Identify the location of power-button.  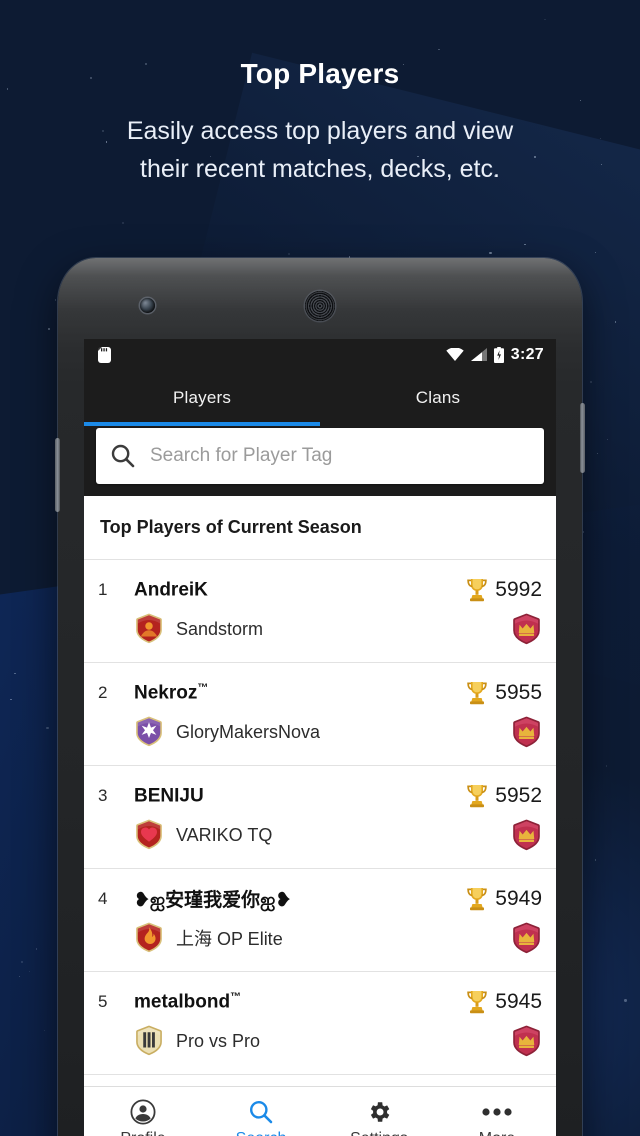
(582, 438).